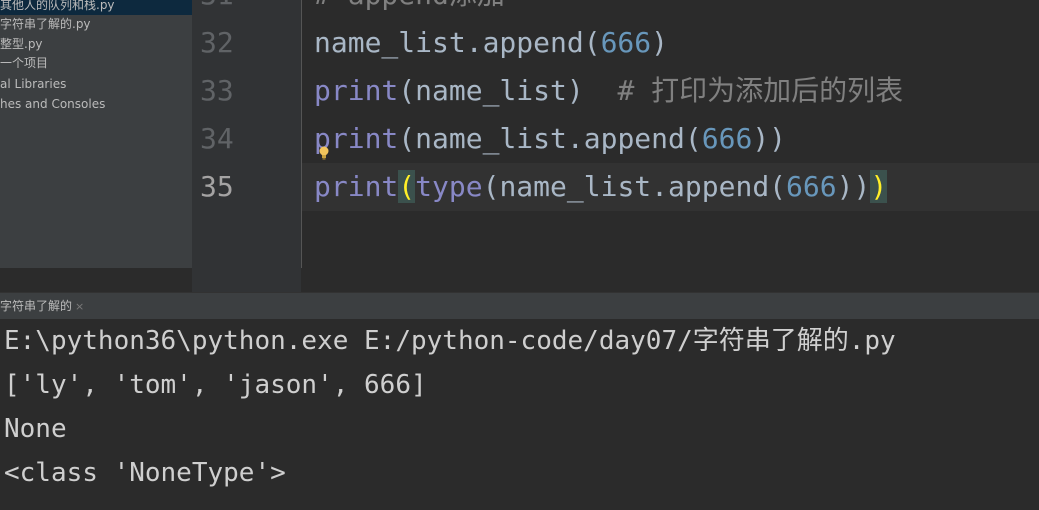 The height and width of the screenshot is (510, 1039). I want to click on tree-item-scratches-consoles: hes and Consoles, so click(52, 104).